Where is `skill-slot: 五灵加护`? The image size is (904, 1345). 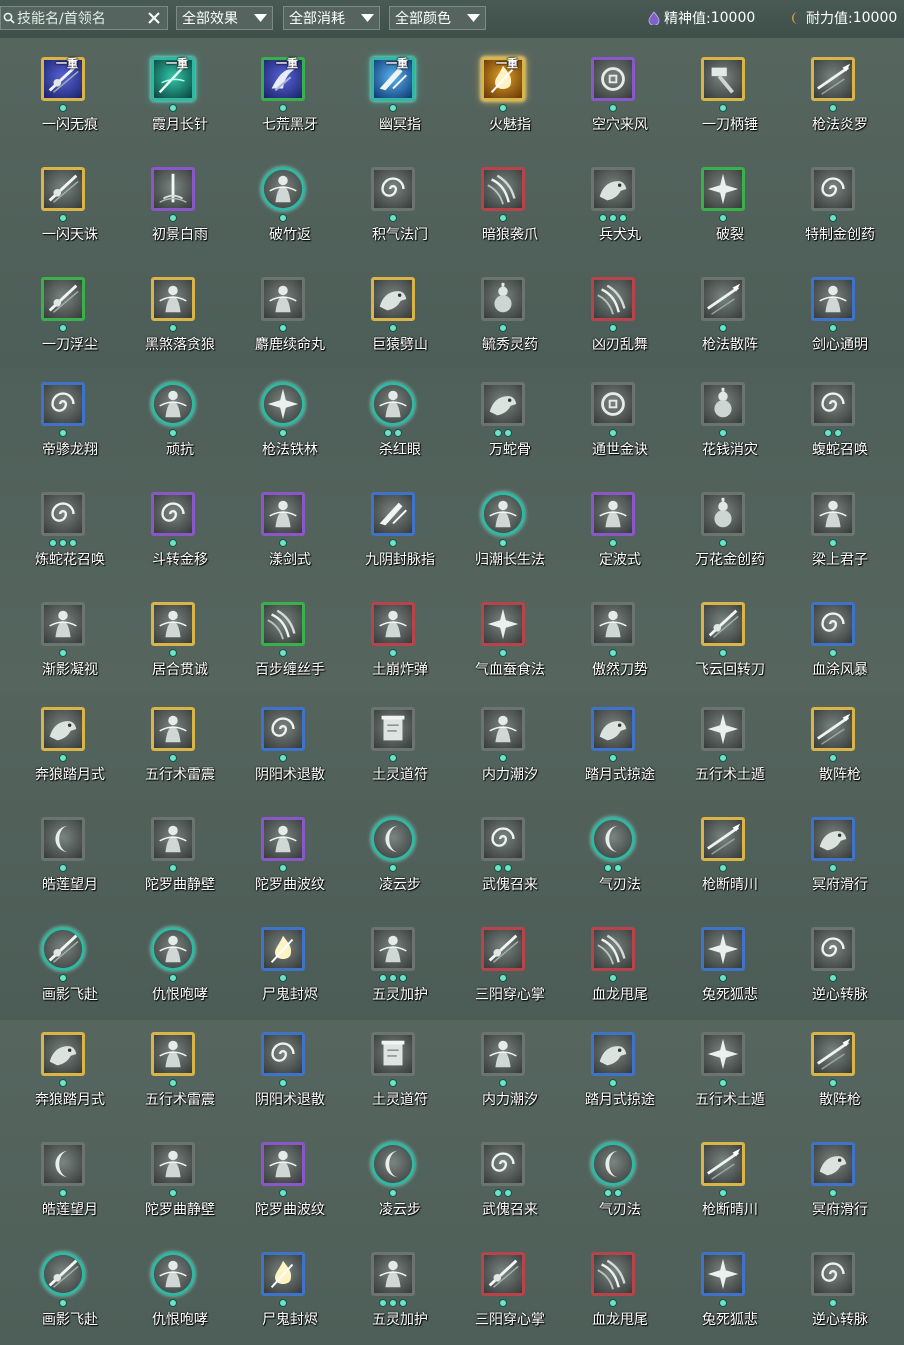
skill-slot: 五灵加护 is located at coordinates (392, 958).